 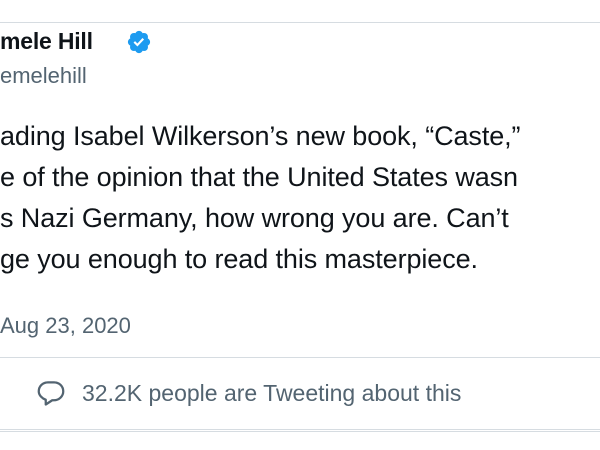 I want to click on tweet-line: ge you enough to read this masterpiece., so click(x=239, y=259).